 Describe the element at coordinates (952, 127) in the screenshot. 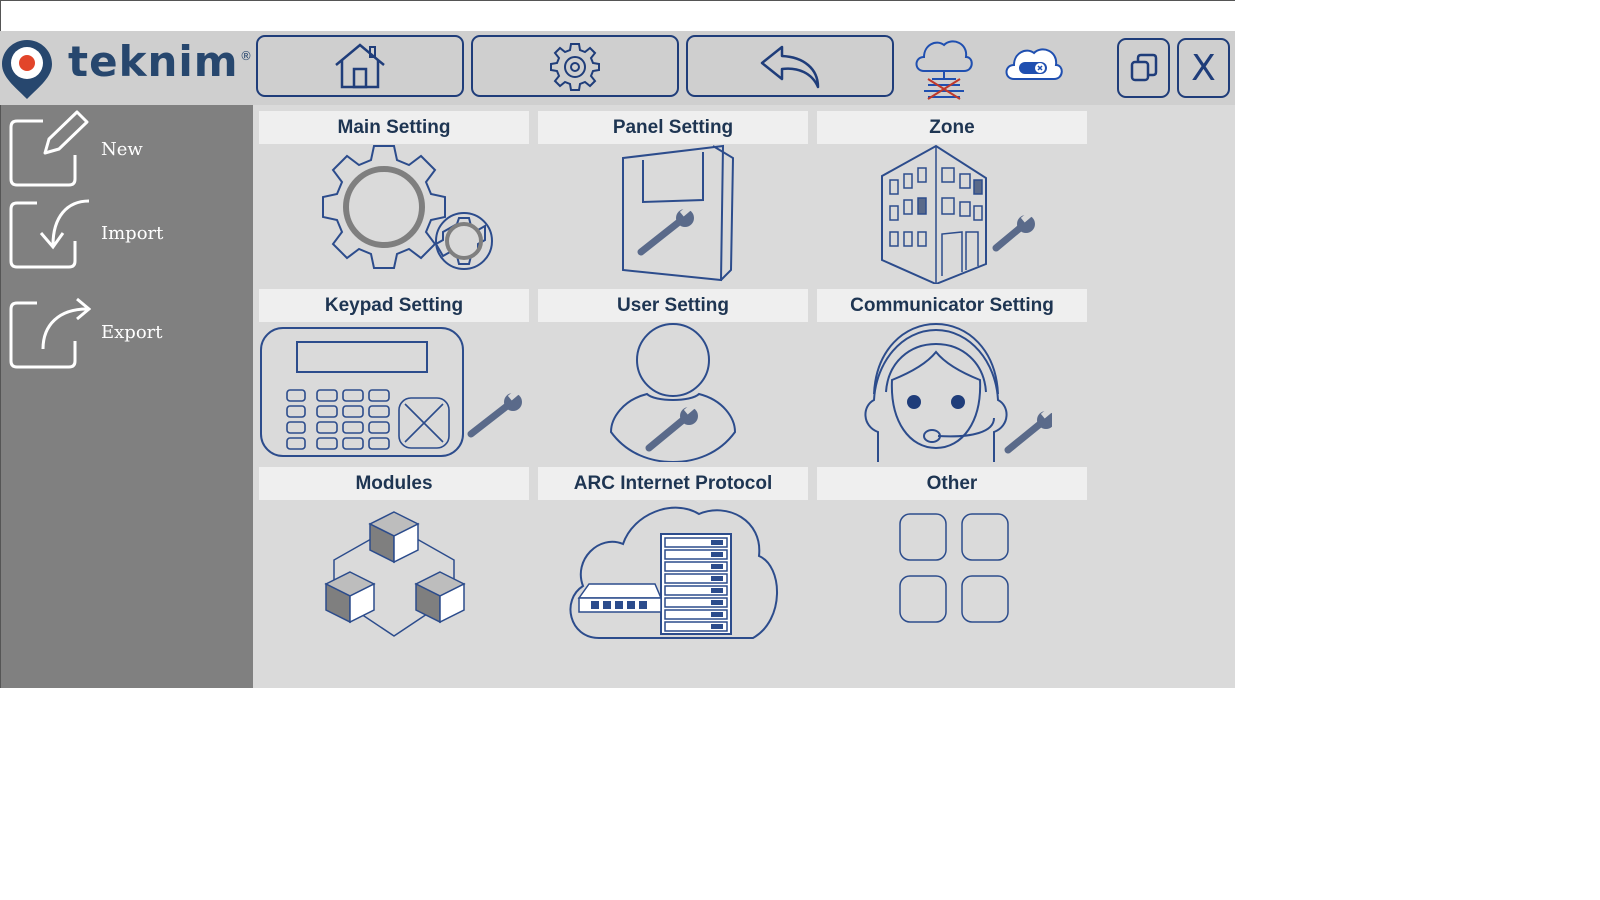

I see `tile-header: Zone` at that location.